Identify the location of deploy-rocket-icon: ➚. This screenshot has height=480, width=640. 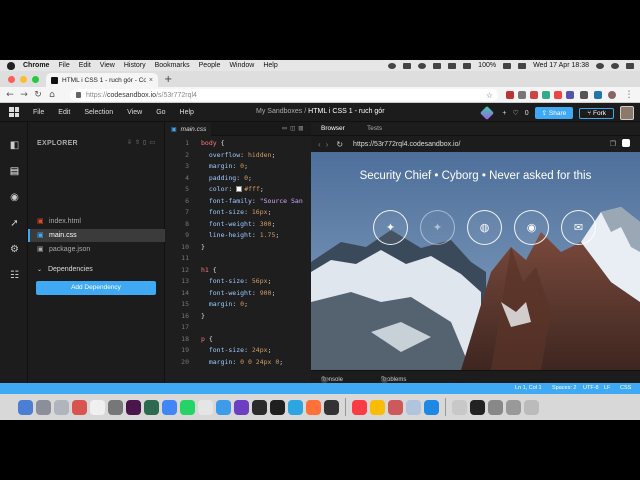
(14, 223).